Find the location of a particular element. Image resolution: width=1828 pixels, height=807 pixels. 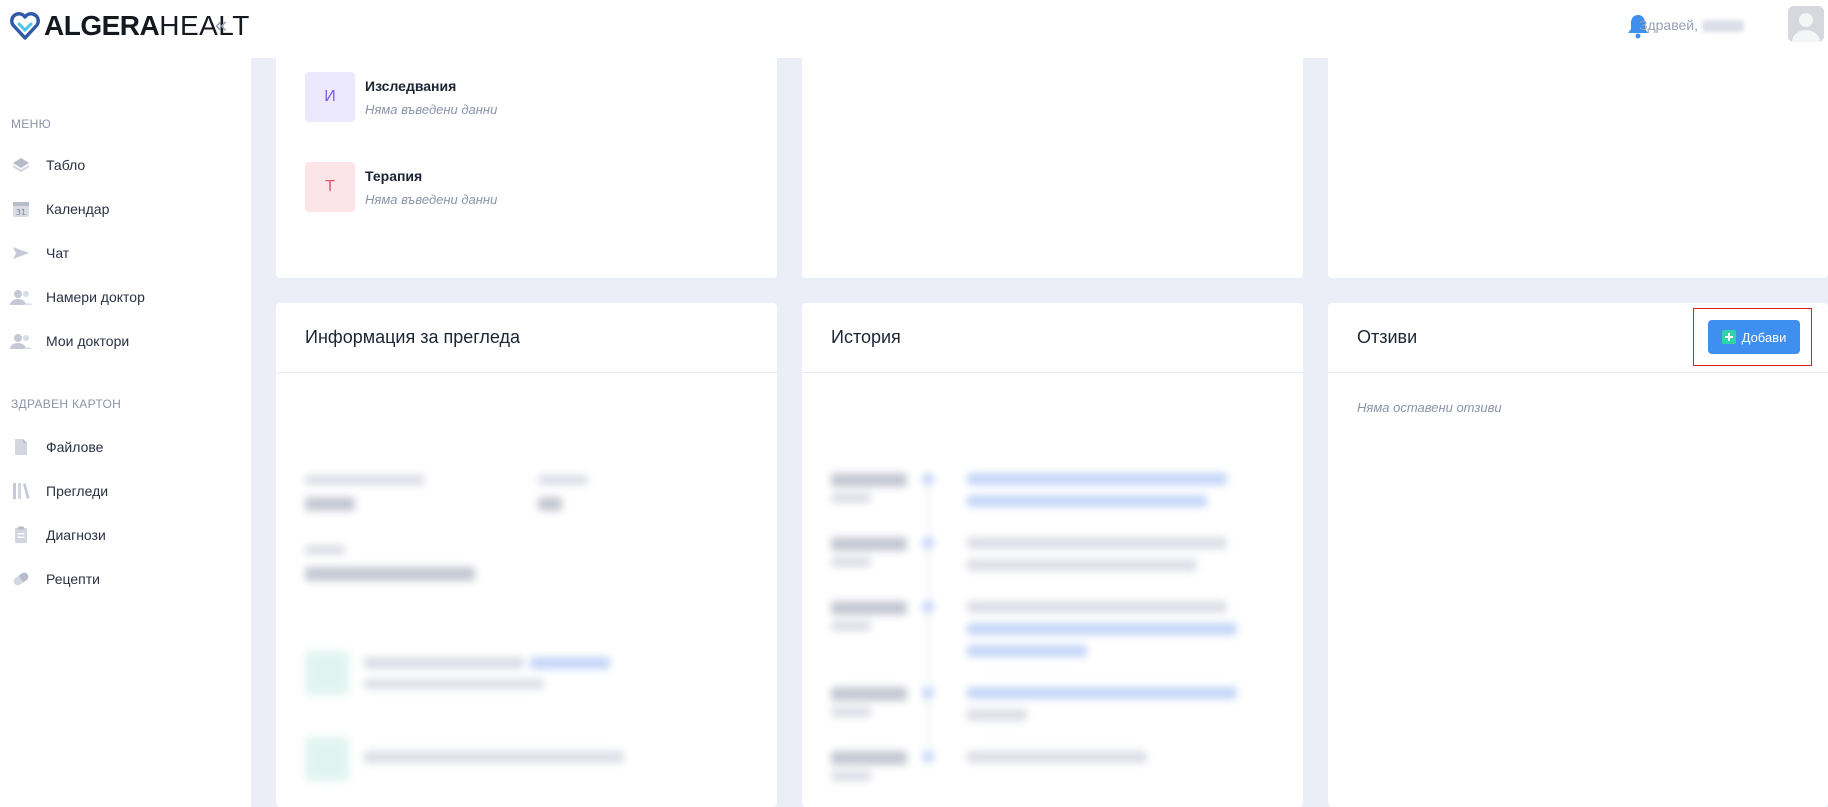

sidebar-item-label: Мои доктори is located at coordinates (88, 341).